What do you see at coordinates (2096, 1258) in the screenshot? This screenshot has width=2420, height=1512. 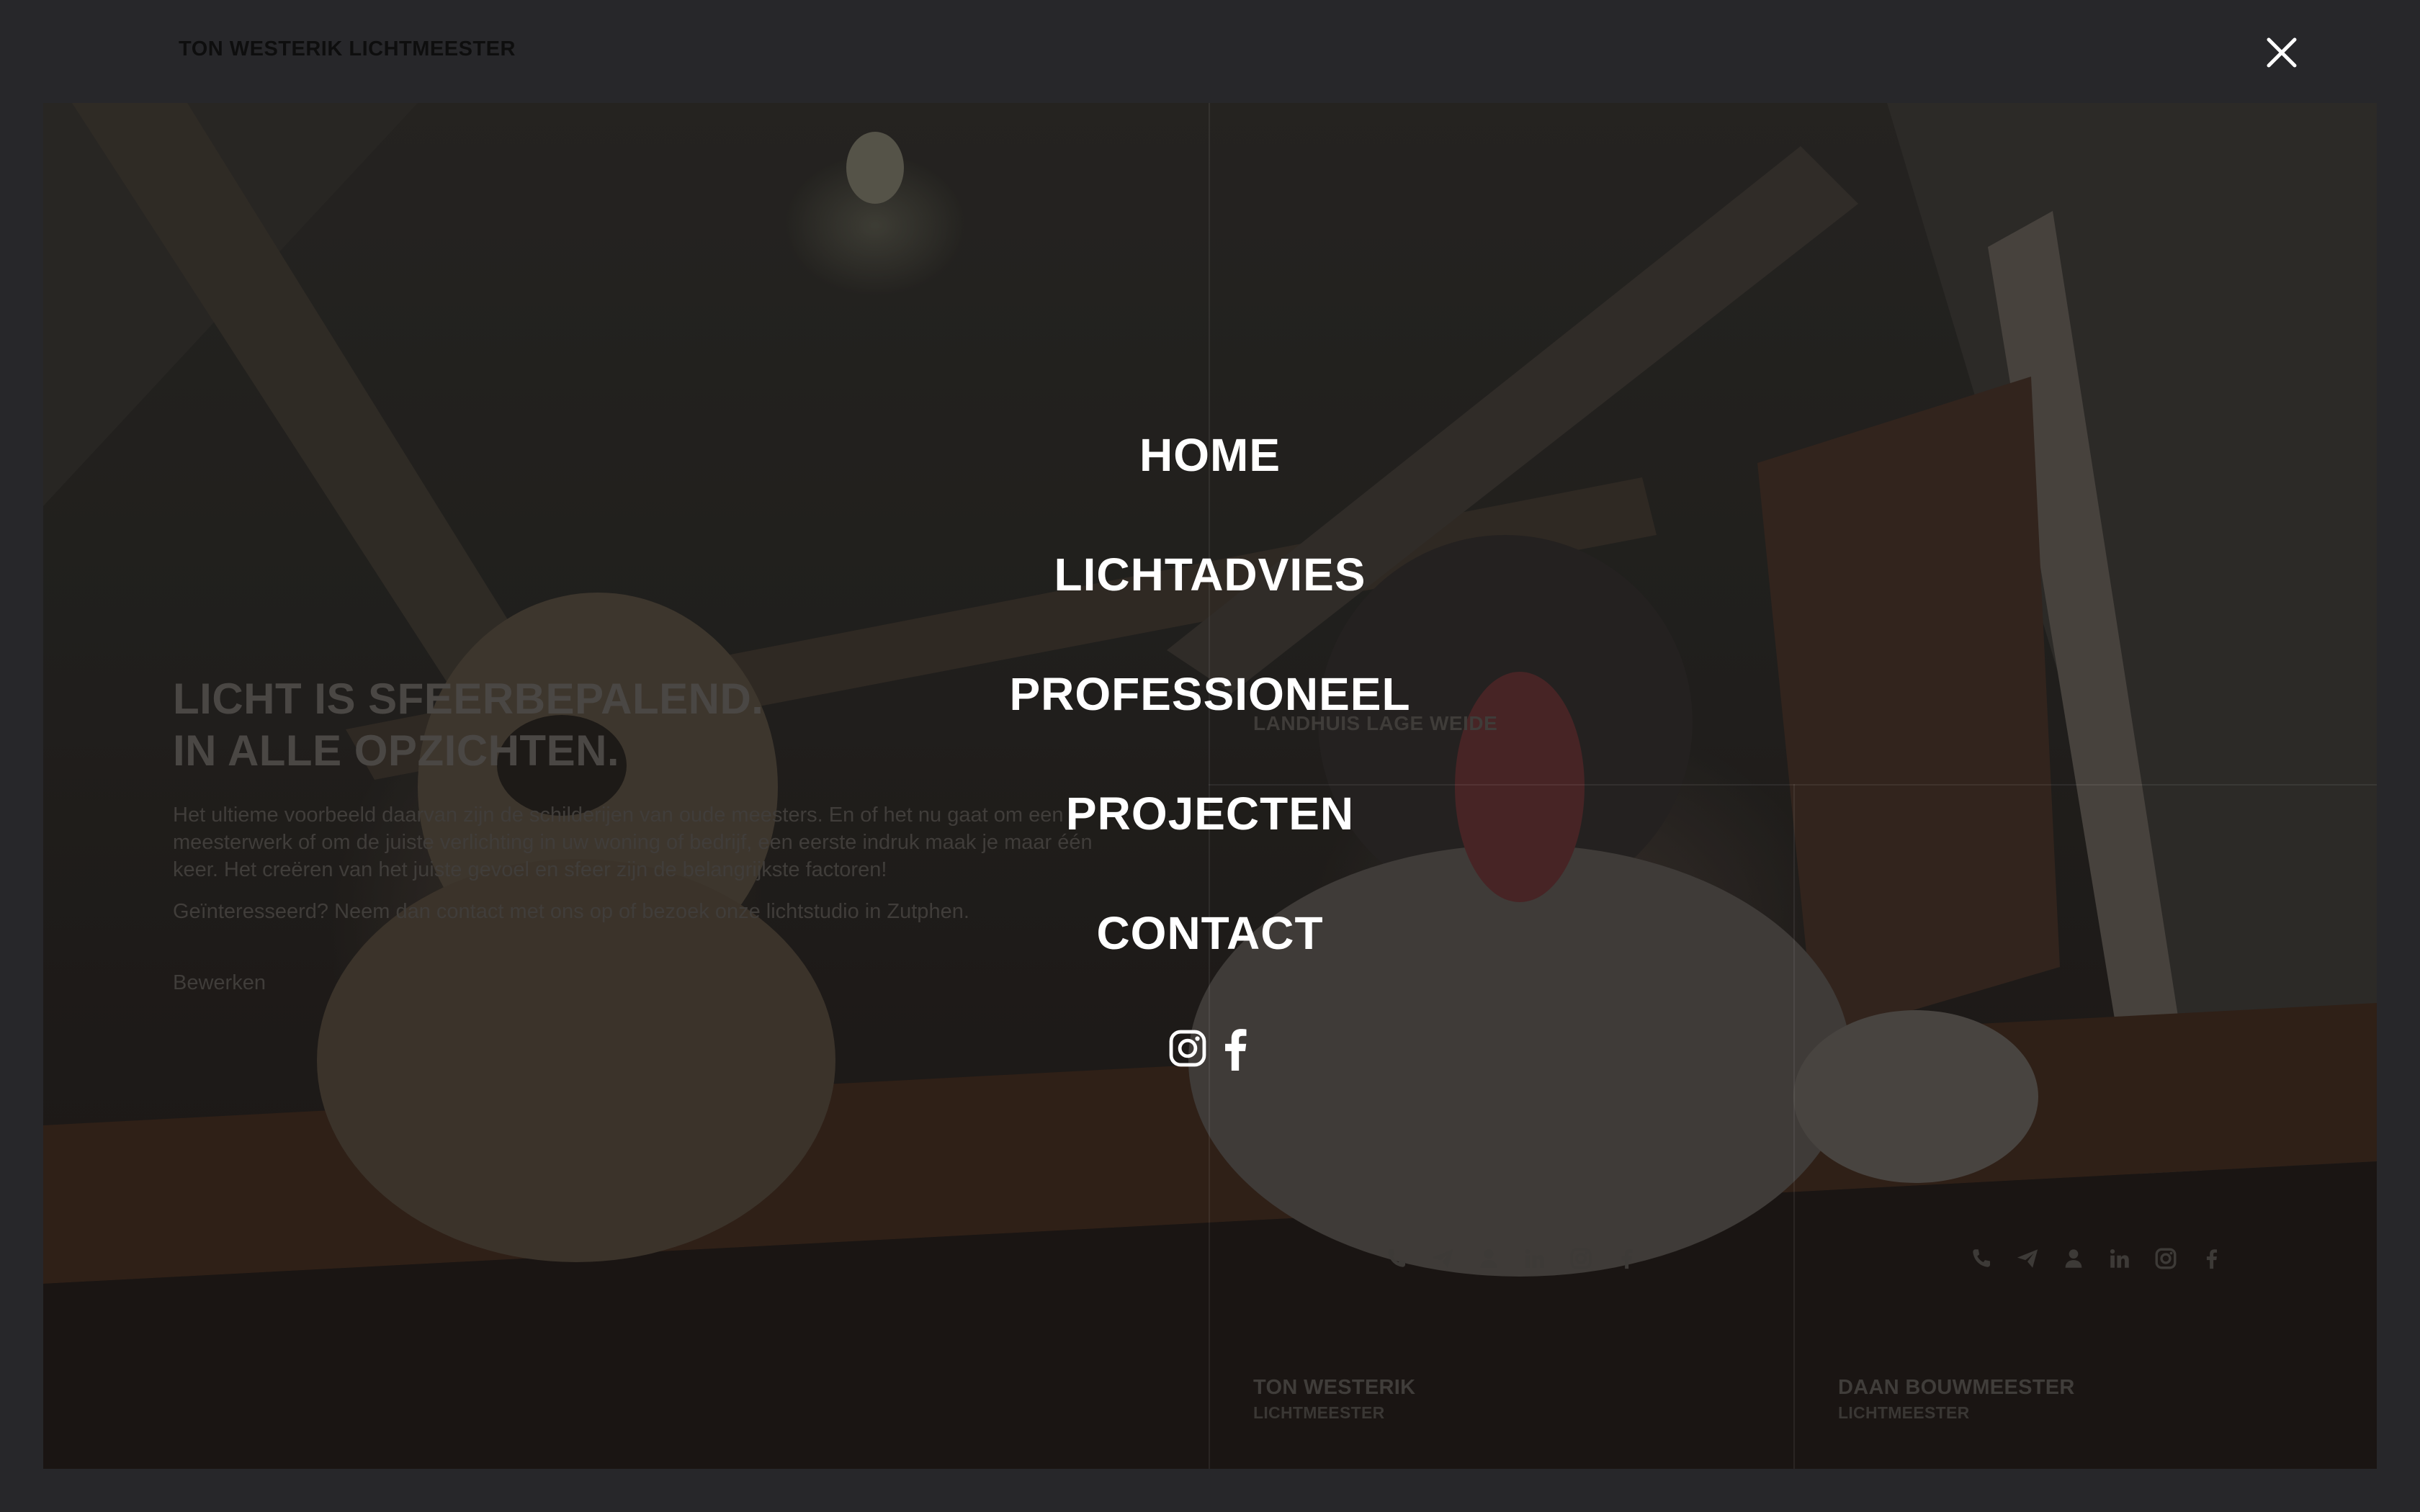 I see `contact-icons-daan` at bounding box center [2096, 1258].